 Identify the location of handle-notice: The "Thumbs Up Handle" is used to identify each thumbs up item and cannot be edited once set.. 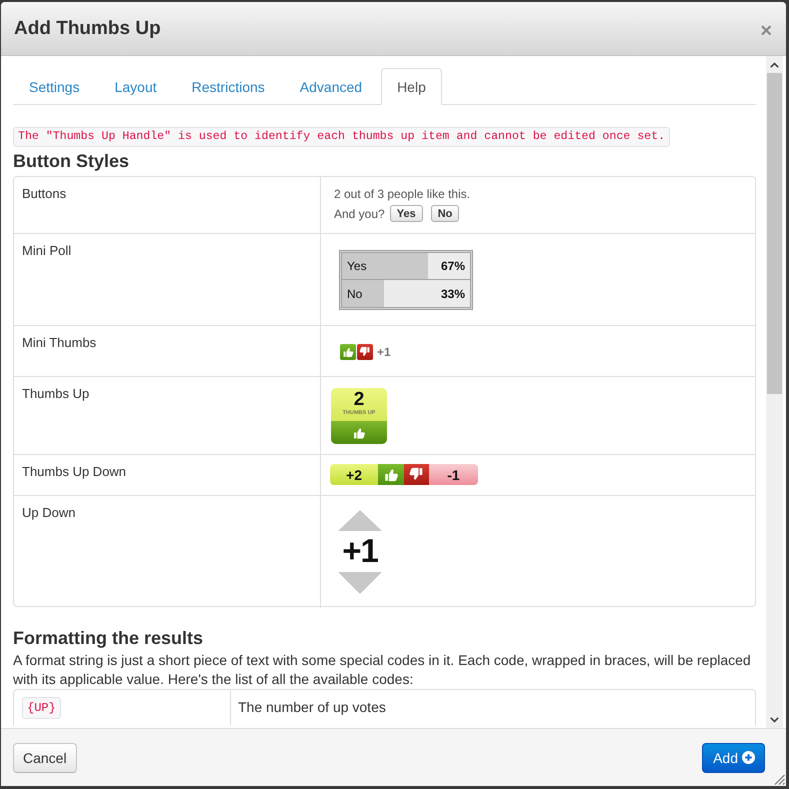
(341, 137).